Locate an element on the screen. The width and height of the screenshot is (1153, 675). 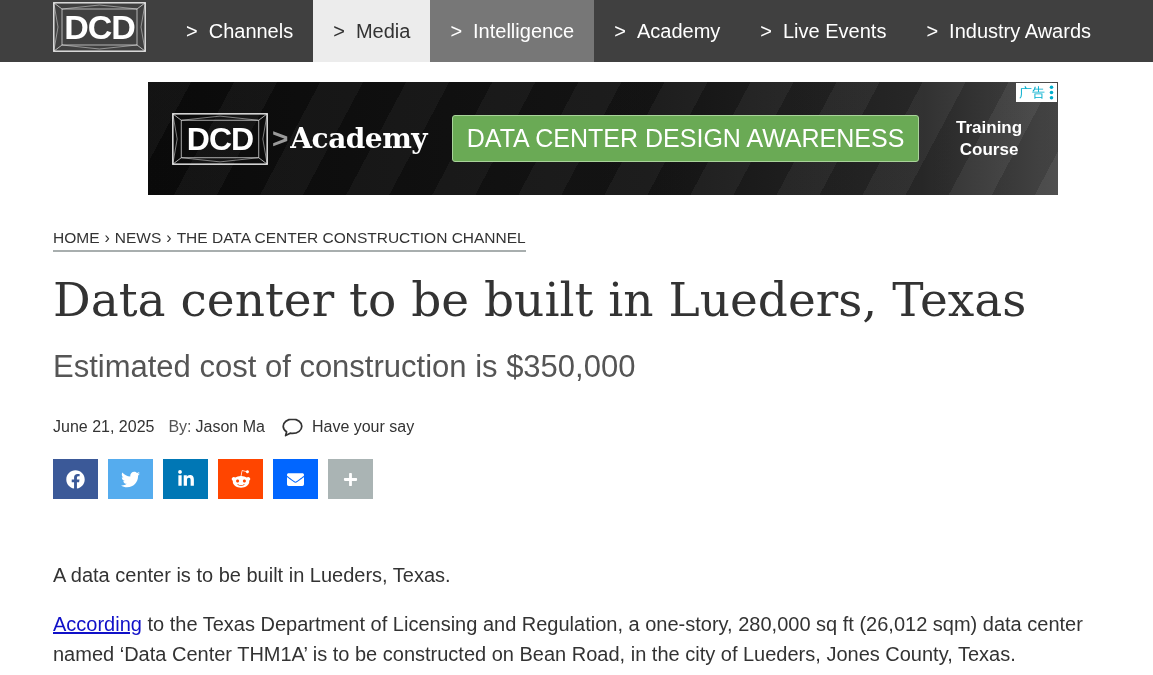
source-link: According is located at coordinates (97, 624).